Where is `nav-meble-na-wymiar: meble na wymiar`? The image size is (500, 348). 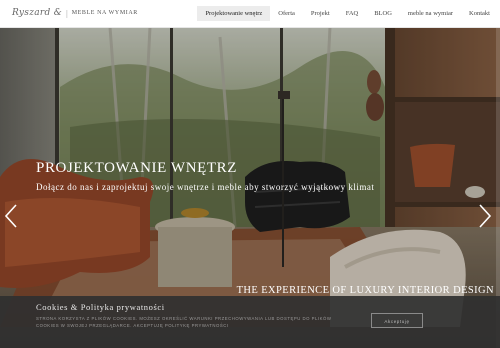 nav-meble-na-wymiar: meble na wymiar is located at coordinates (430, 13).